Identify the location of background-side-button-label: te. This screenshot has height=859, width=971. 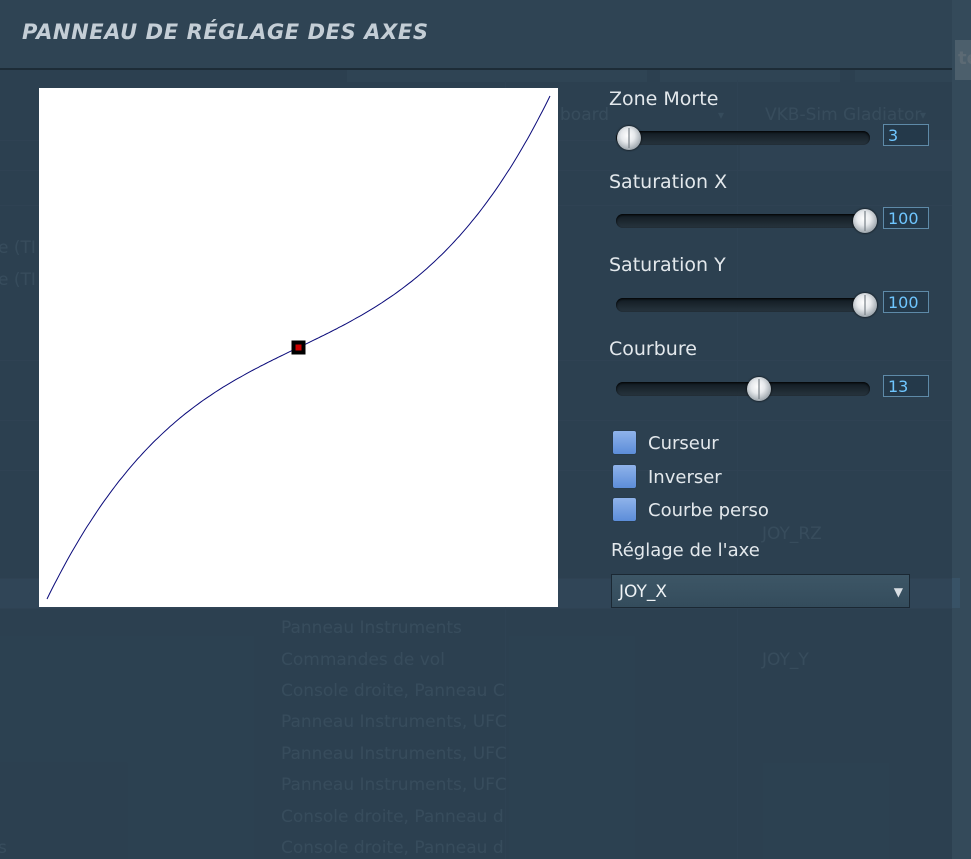
(964, 58).